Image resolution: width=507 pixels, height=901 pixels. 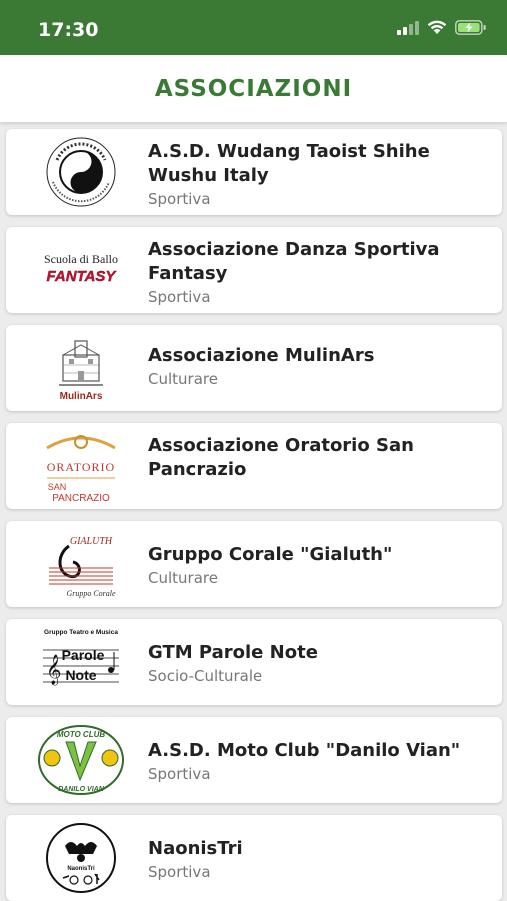 I want to click on association-name: Associazione Danza Sportiva Fantasy, so click(x=294, y=261).